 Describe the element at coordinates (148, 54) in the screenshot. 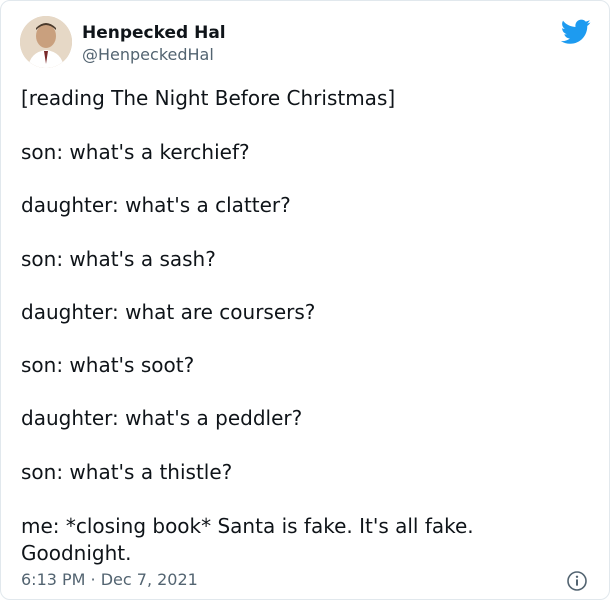

I see `author-handle: @HenpeckedHal` at that location.